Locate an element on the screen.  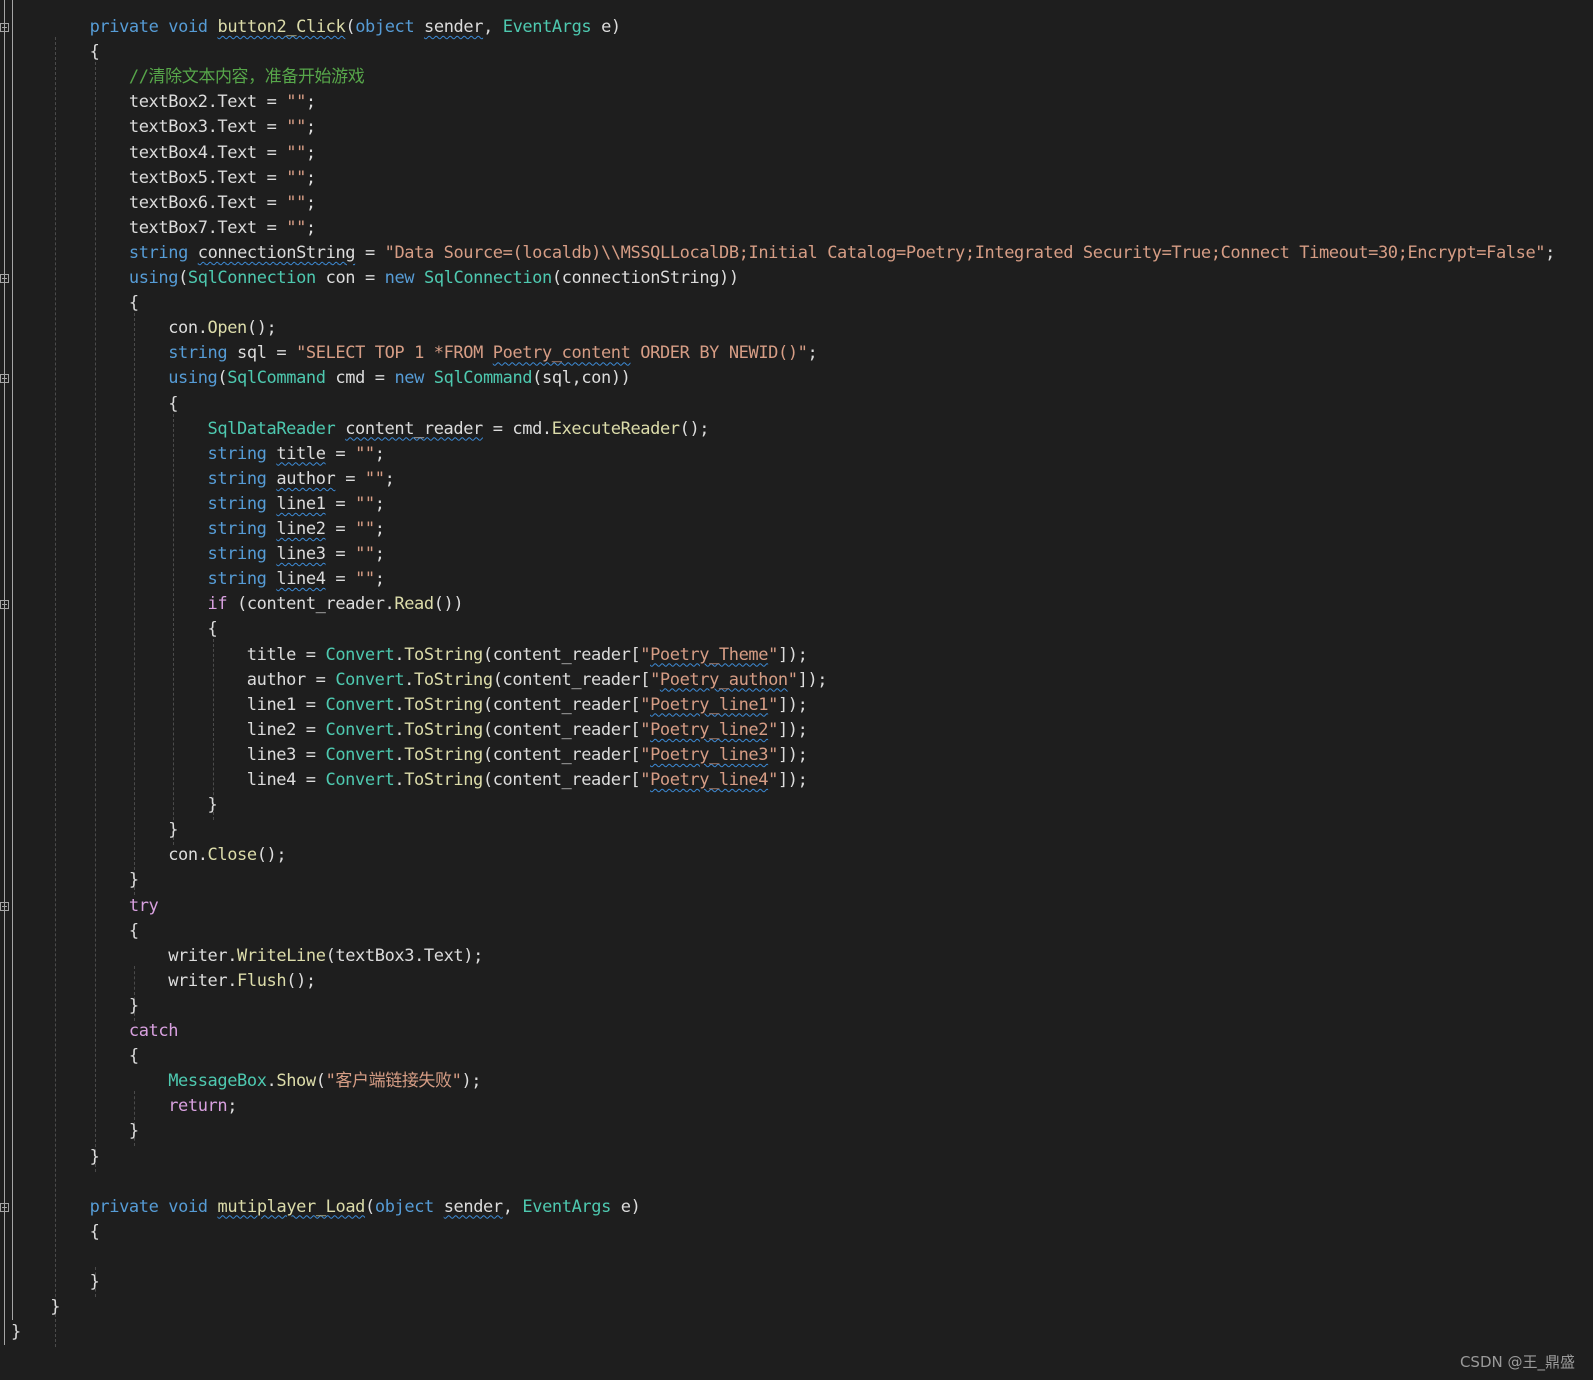
code-line: con.Open(); is located at coordinates (222, 328).